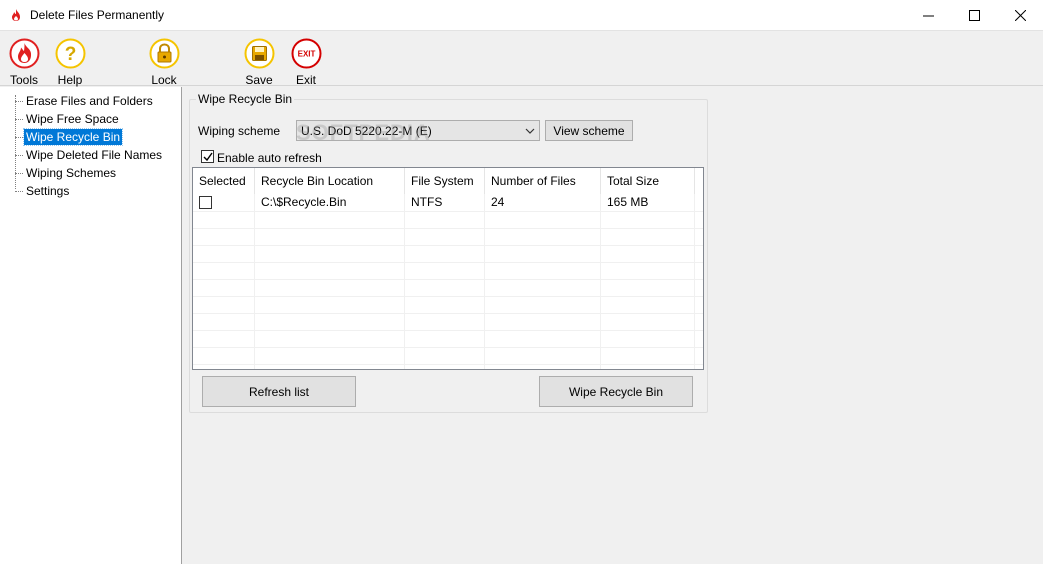 Image resolution: width=1043 pixels, height=564 pixels. What do you see at coordinates (23, 80) in the screenshot?
I see `tools-label: Tools` at bounding box center [23, 80].